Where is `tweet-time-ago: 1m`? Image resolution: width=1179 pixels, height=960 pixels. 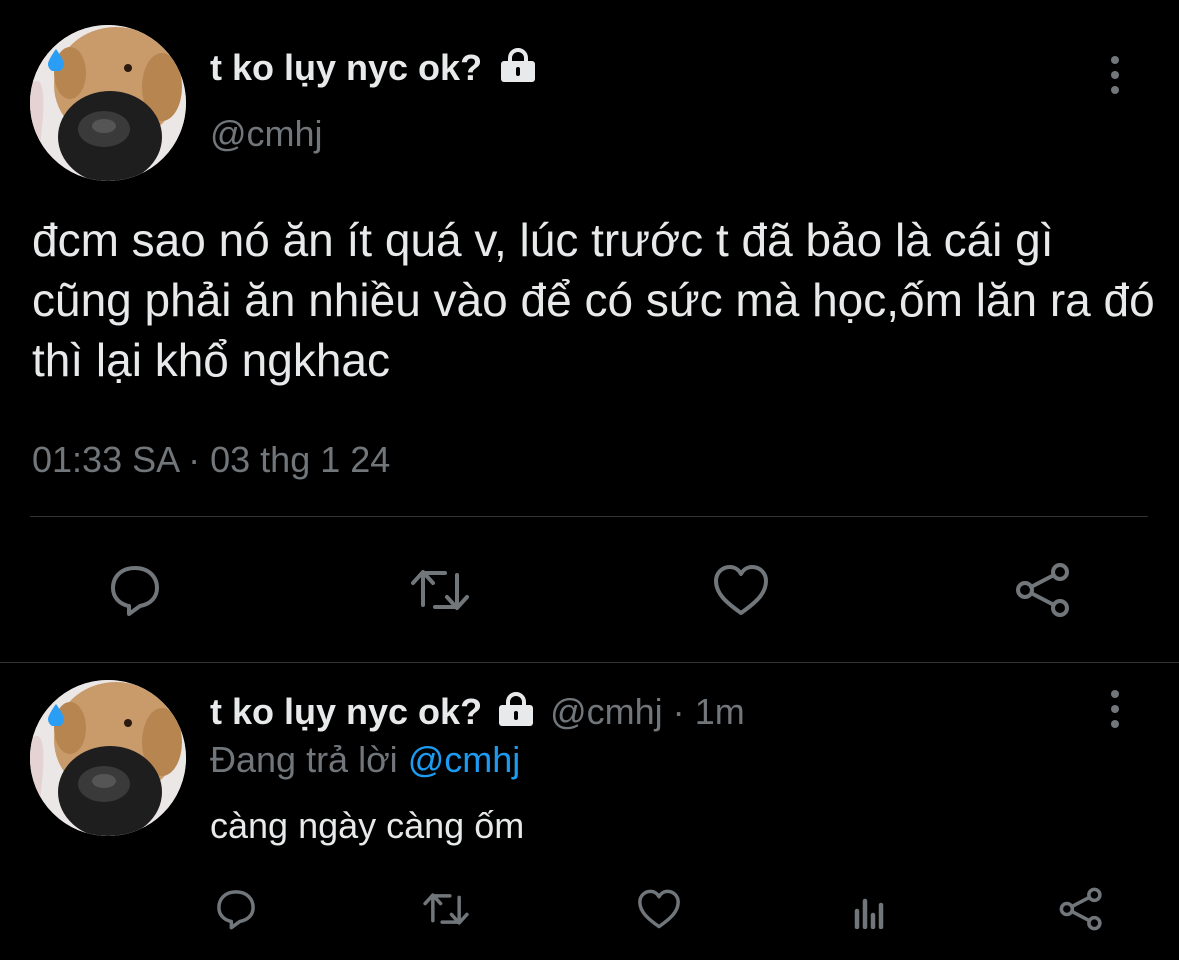 tweet-time-ago: 1m is located at coordinates (720, 711).